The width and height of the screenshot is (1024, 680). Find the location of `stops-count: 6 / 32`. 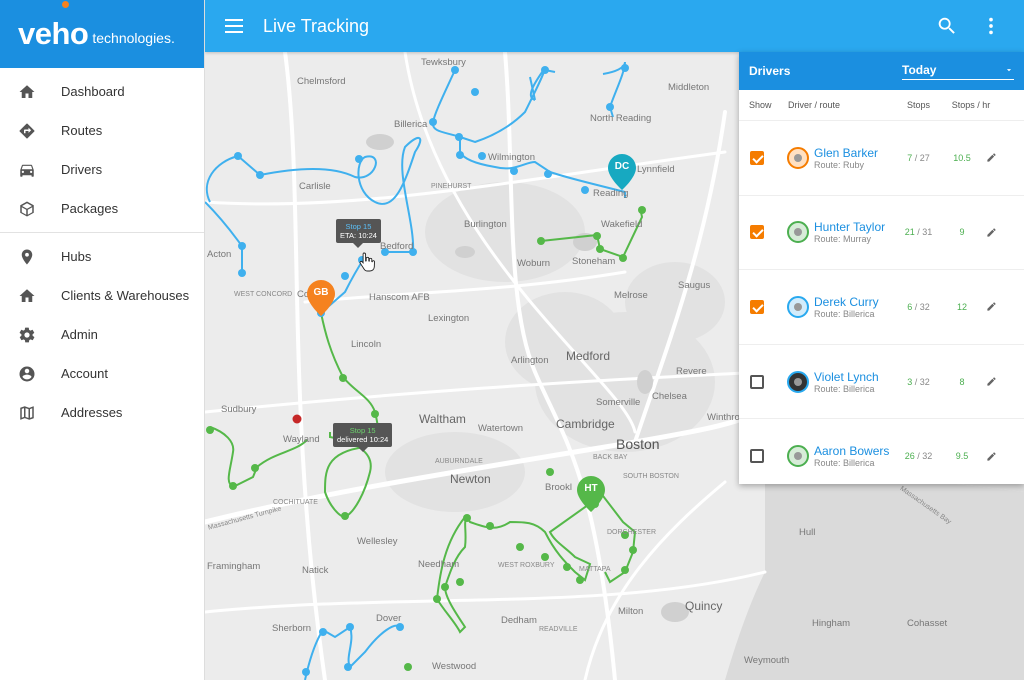

stops-count: 6 / 32 is located at coordinates (918, 307).